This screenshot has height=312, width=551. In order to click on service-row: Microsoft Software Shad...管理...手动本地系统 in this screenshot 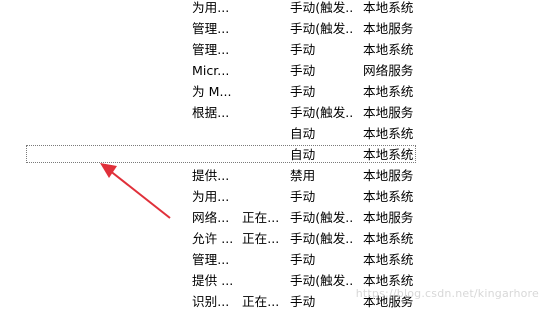, I will do `click(275, 49)`.